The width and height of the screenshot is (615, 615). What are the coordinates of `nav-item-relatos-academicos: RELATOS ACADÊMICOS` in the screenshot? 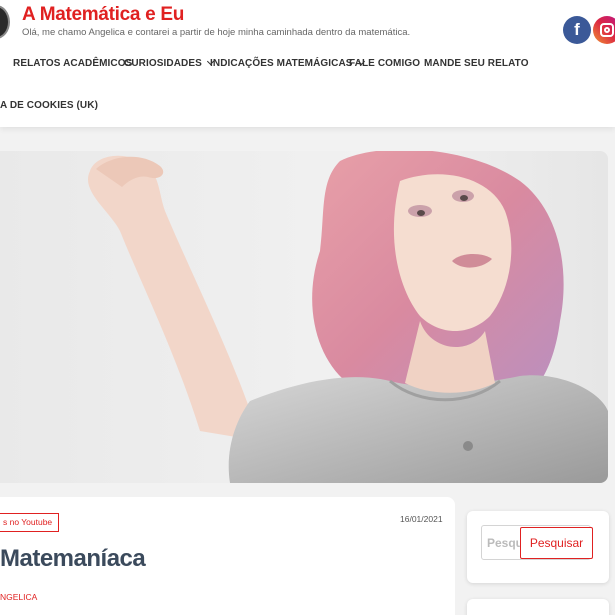 It's located at (72, 63).